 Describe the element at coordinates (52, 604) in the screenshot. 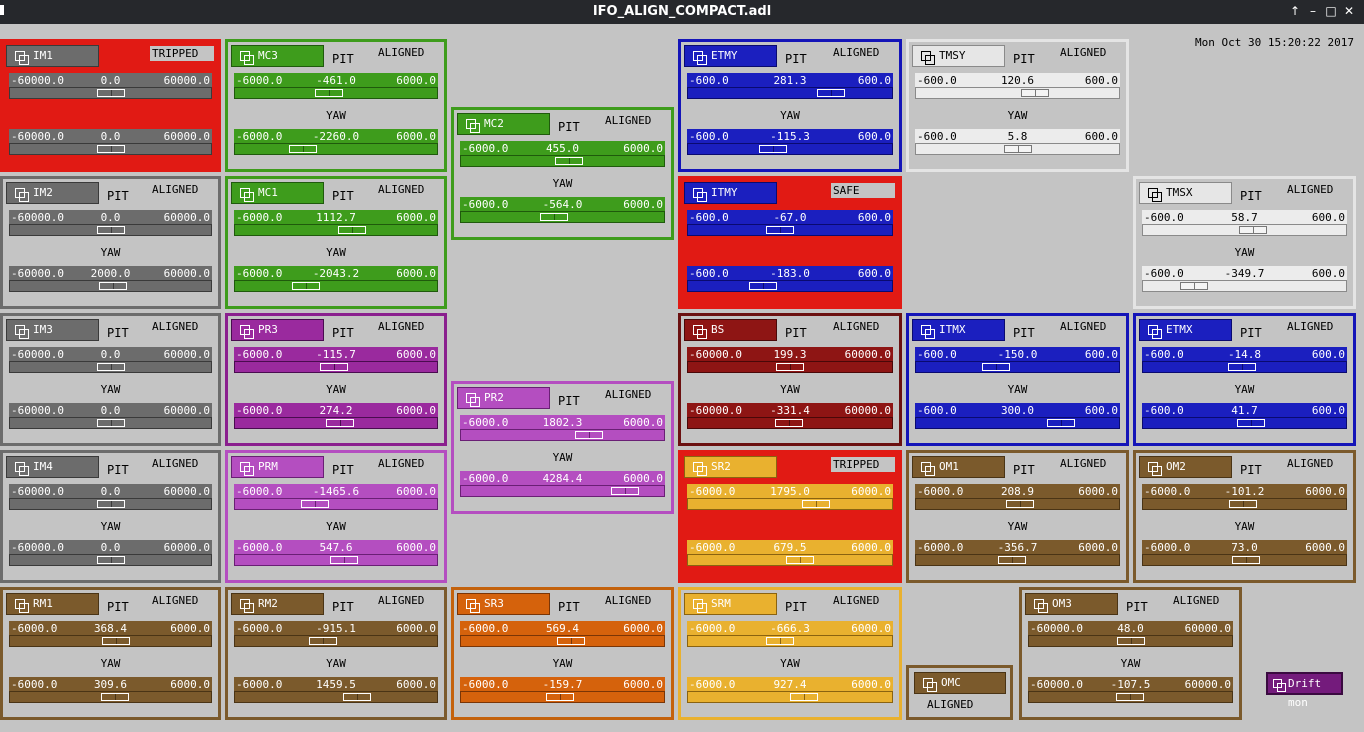

I see `rm1-button: RM1` at that location.